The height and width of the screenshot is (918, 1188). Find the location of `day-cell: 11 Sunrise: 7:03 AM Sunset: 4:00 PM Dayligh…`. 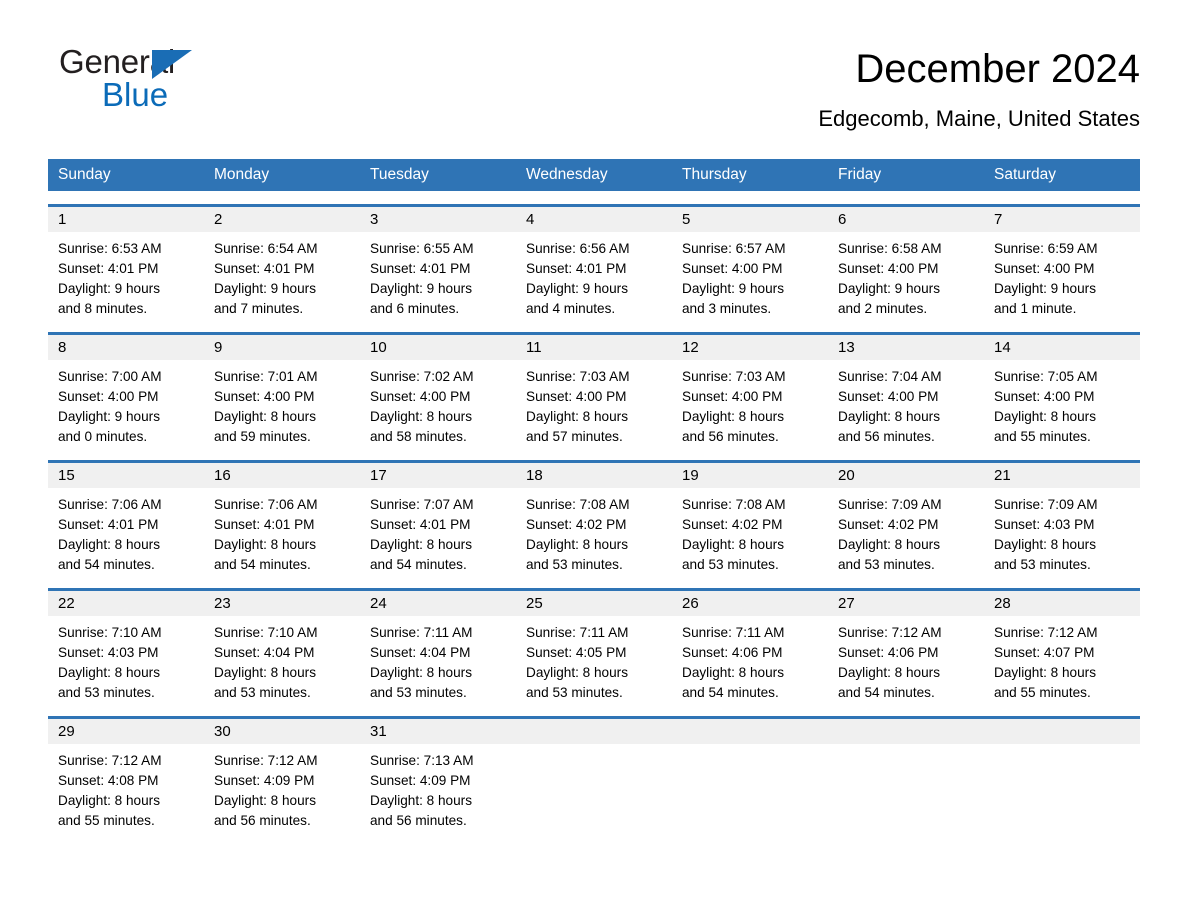

day-cell: 11 Sunrise: 7:03 AM Sunset: 4:00 PM Dayligh… is located at coordinates (594, 391).